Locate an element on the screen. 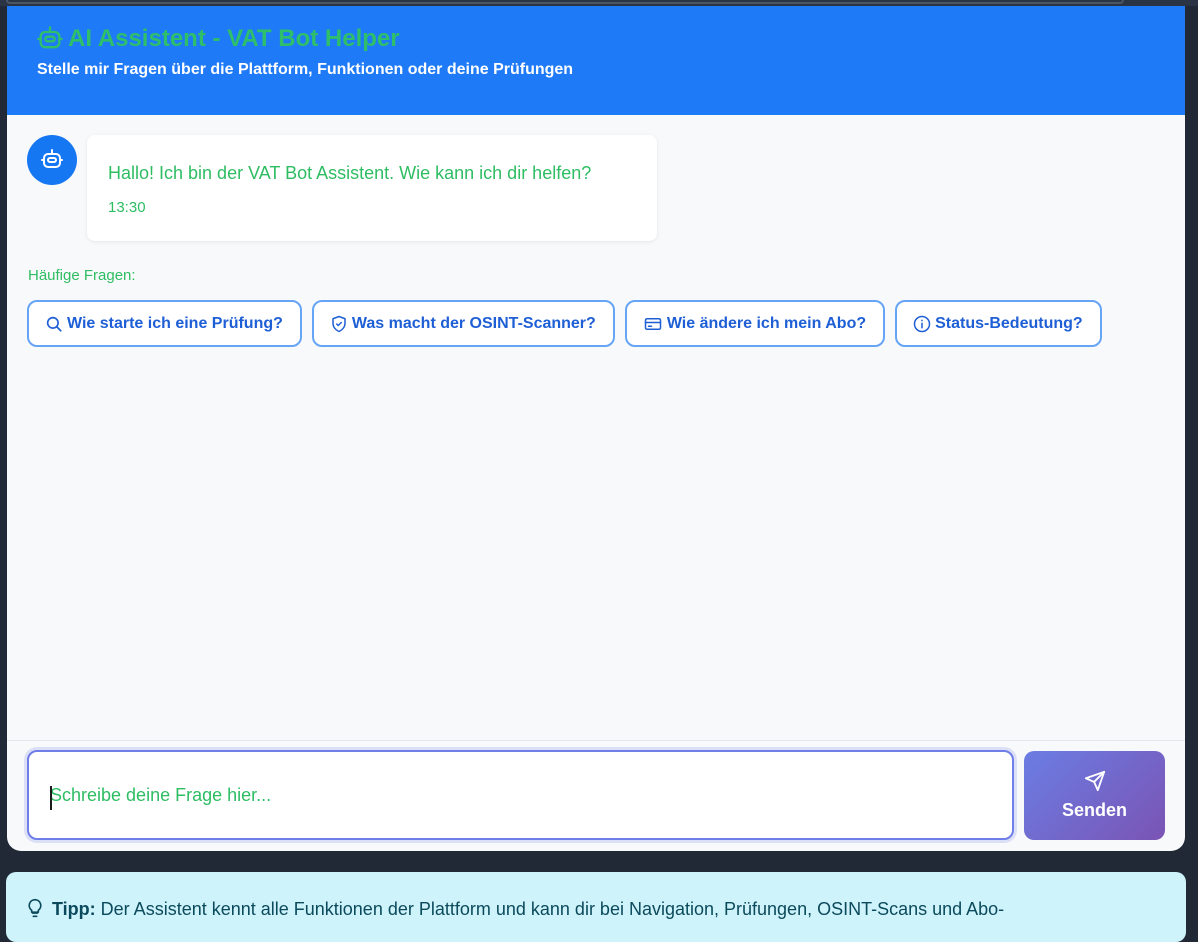 The height and width of the screenshot is (942, 1198). search-icon is located at coordinates (54, 324).